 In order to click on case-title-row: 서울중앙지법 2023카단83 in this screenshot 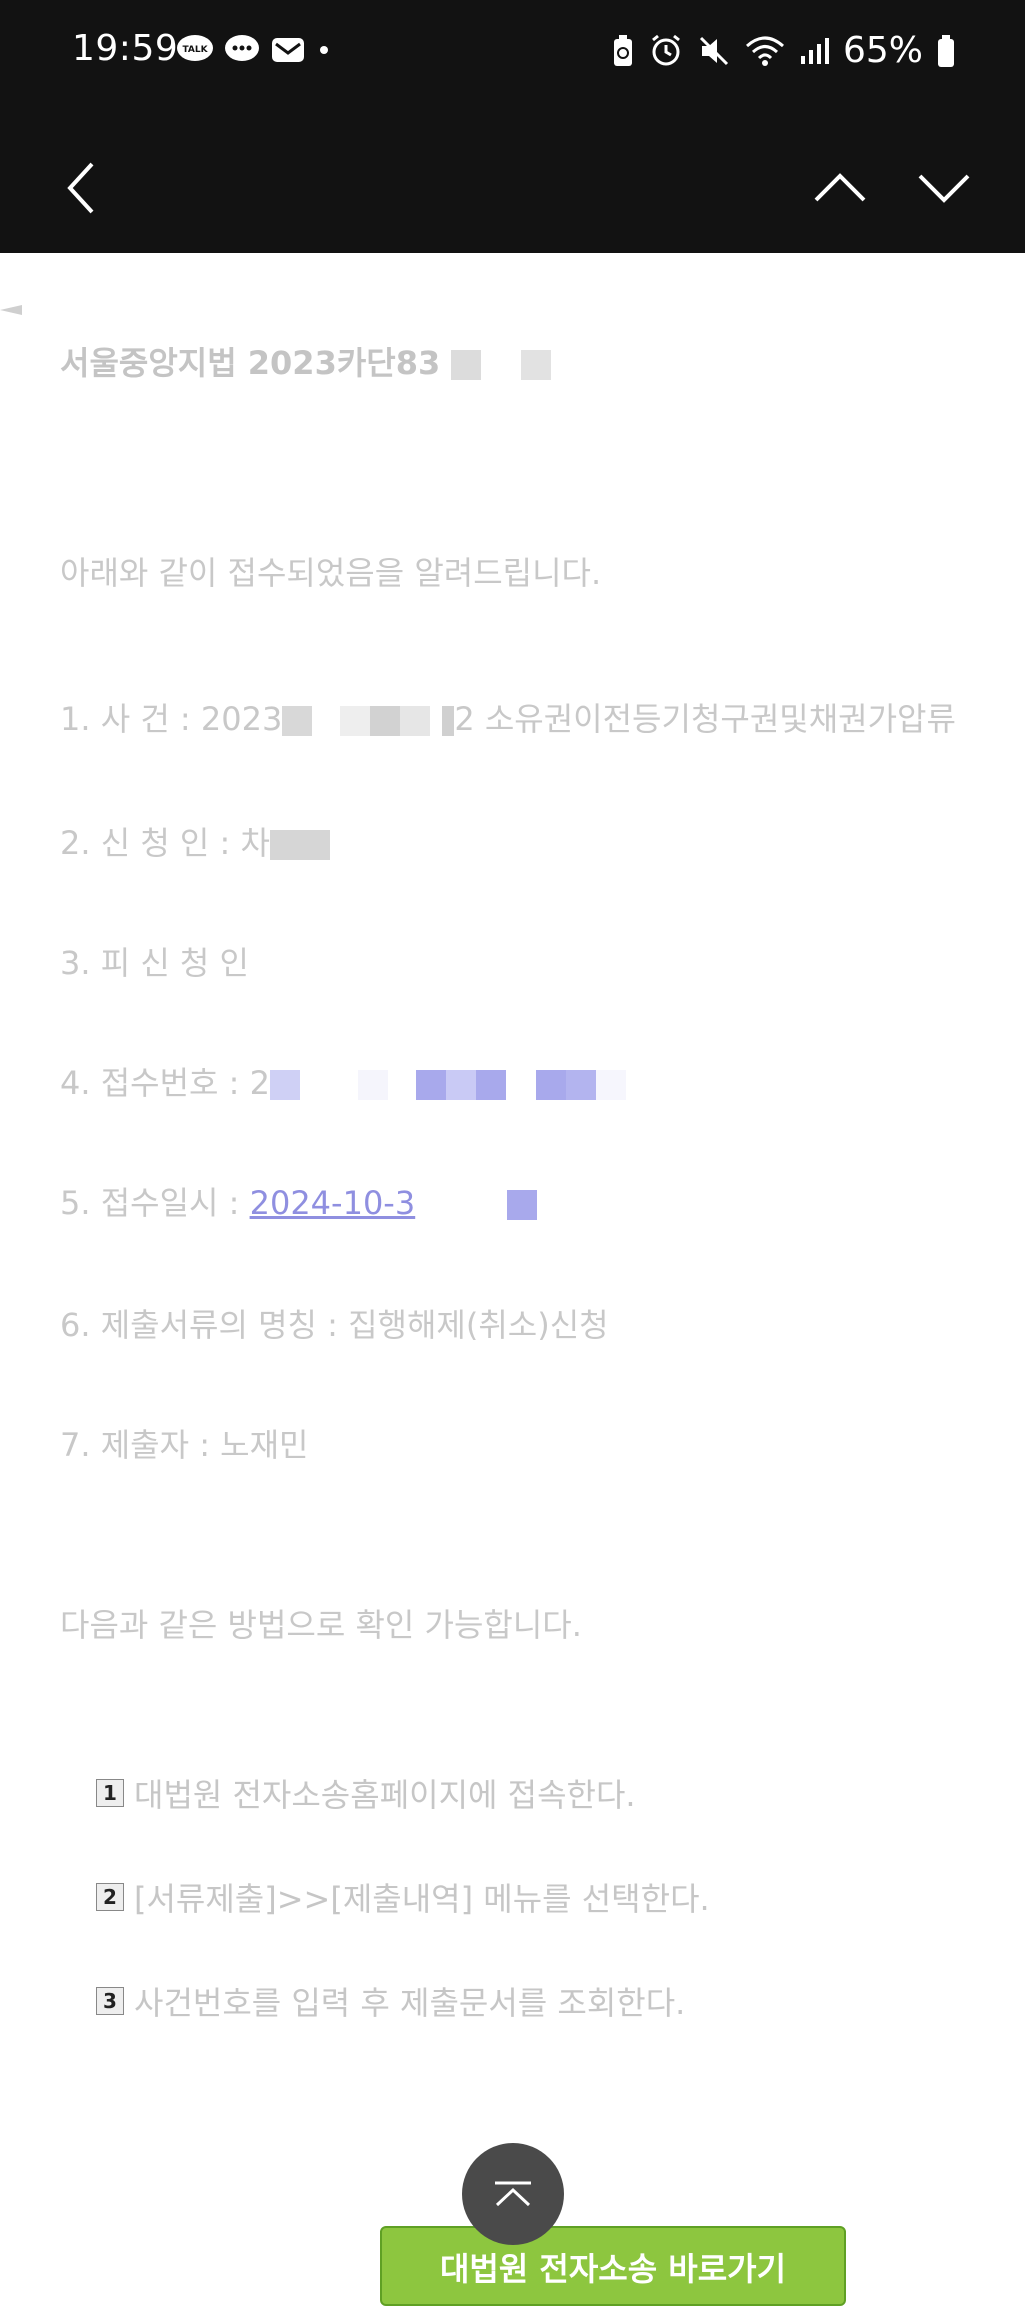, I will do `click(305, 361)`.